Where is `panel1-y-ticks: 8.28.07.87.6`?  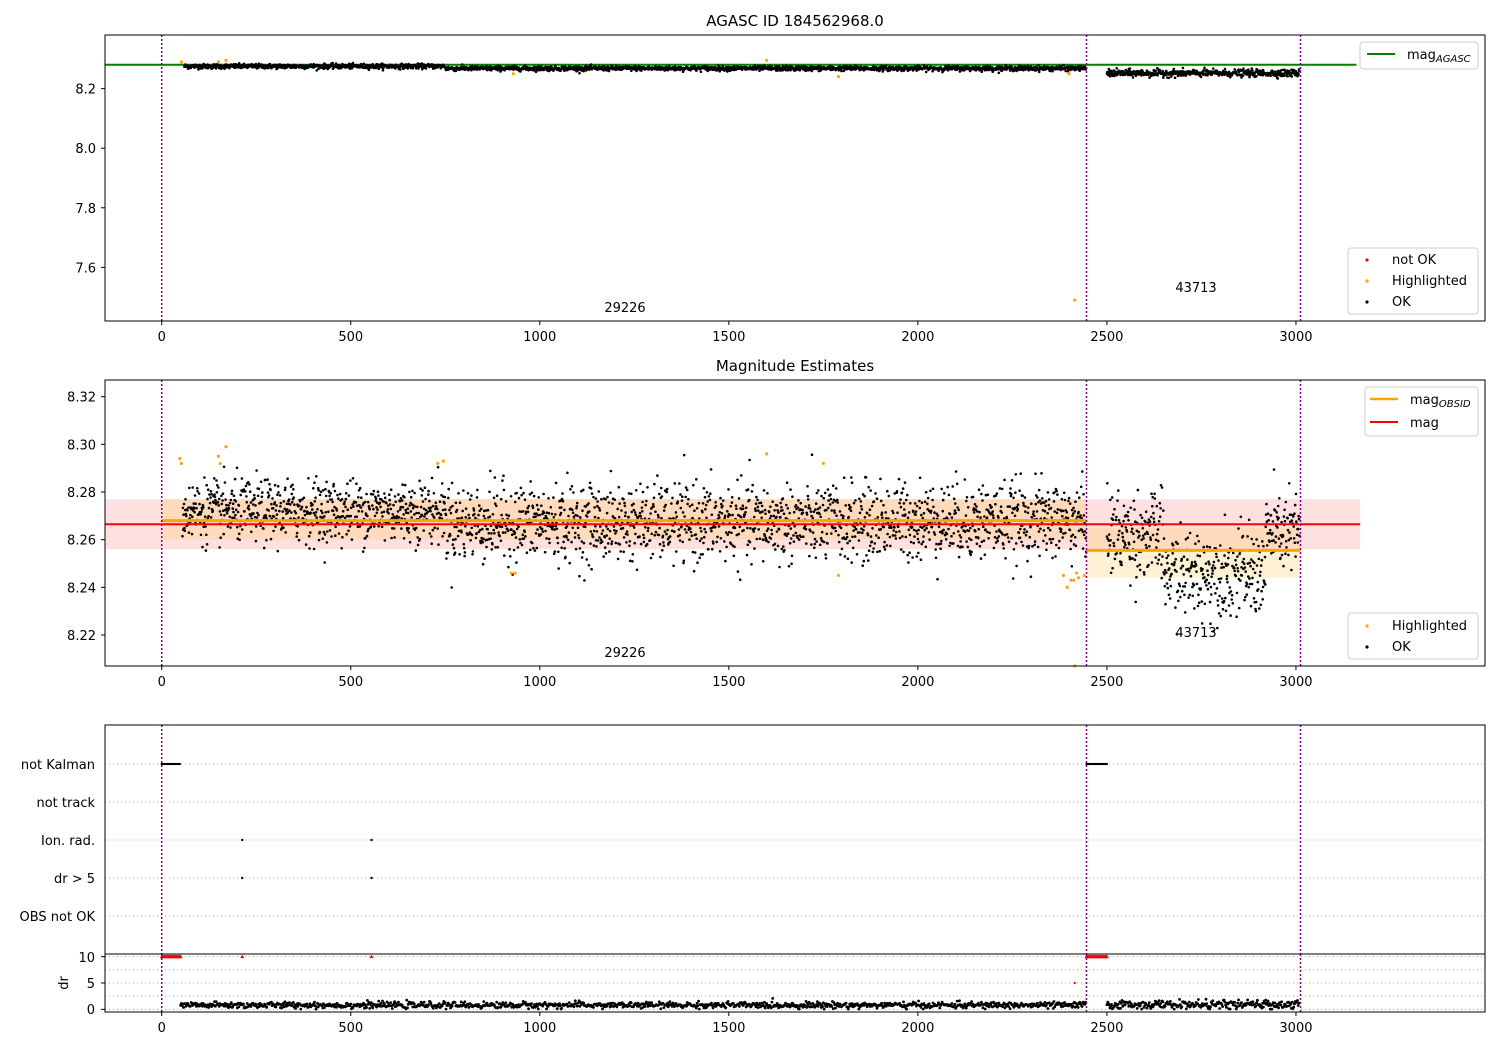
panel1-y-ticks: 8.28.07.87.6 is located at coordinates (90, 179).